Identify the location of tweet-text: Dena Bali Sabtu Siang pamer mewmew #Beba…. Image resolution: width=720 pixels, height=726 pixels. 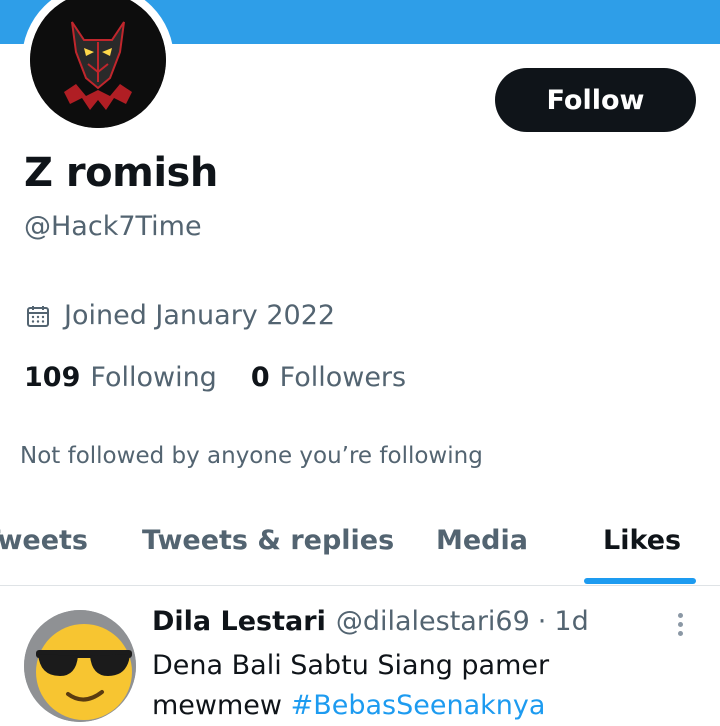
(402, 686).